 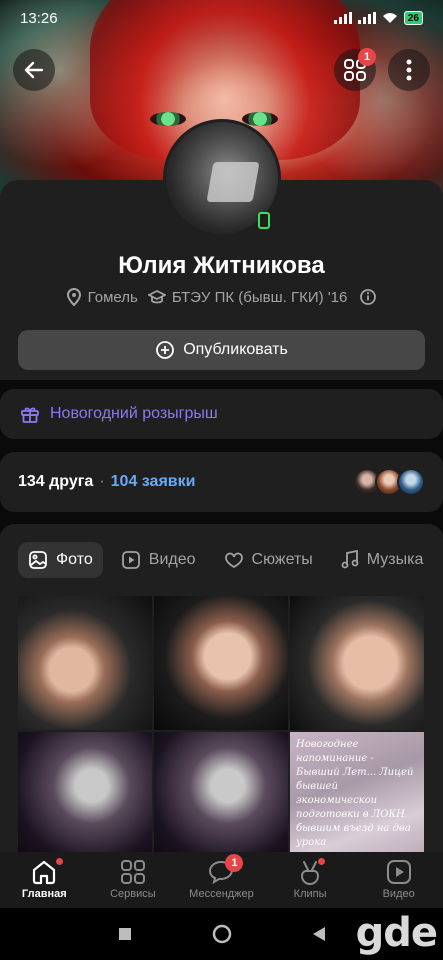 I want to click on location-icon, so click(x=73, y=297).